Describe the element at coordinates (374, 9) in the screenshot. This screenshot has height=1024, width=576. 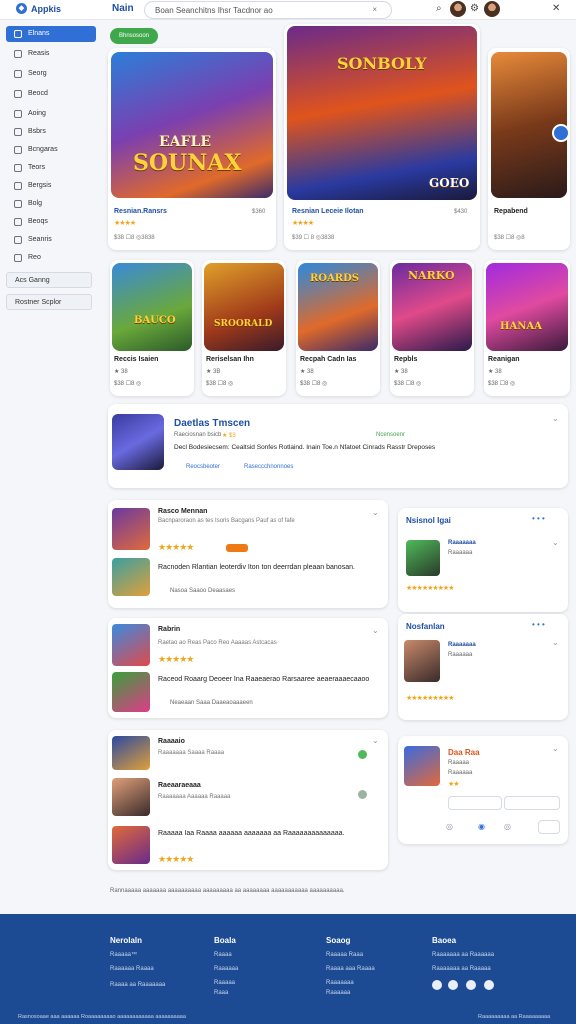
I see `clear-search-icon: ×` at that location.